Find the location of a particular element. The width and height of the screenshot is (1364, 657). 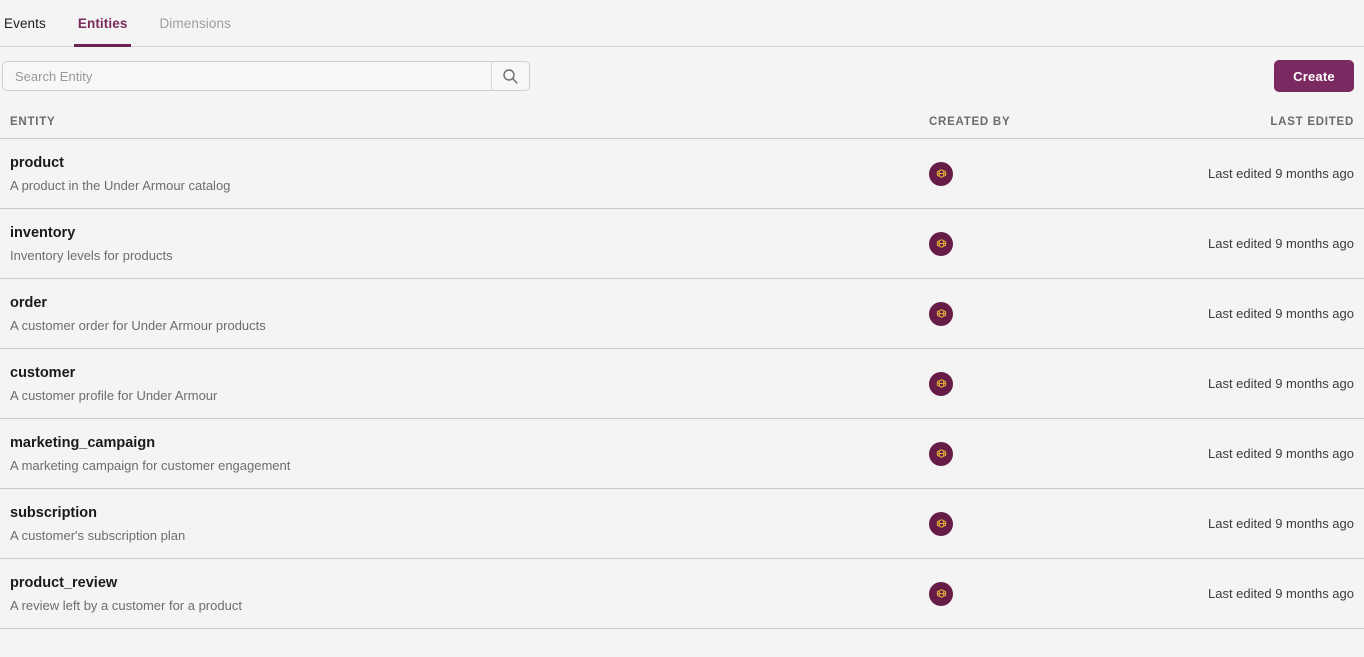

search-icon is located at coordinates (510, 76).